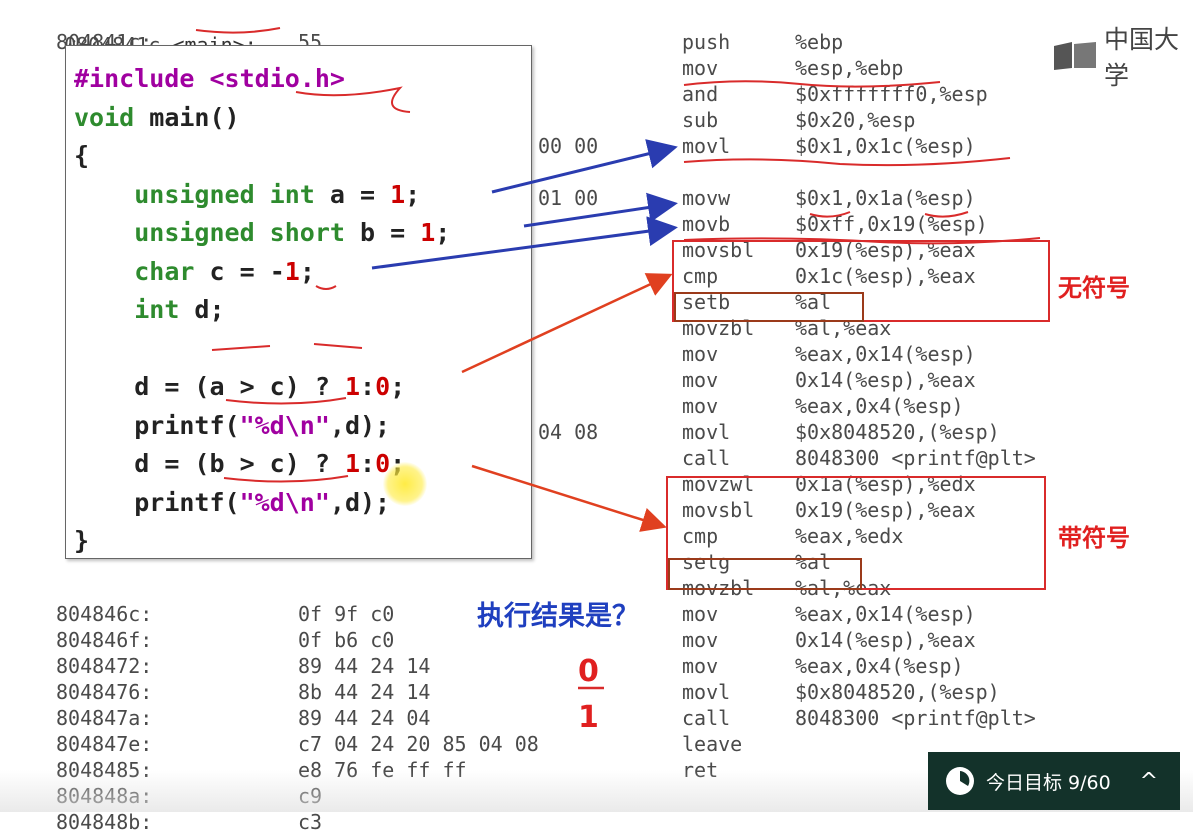 This screenshot has width=1193, height=835. I want to click on underline-ac, so click(286, 401).